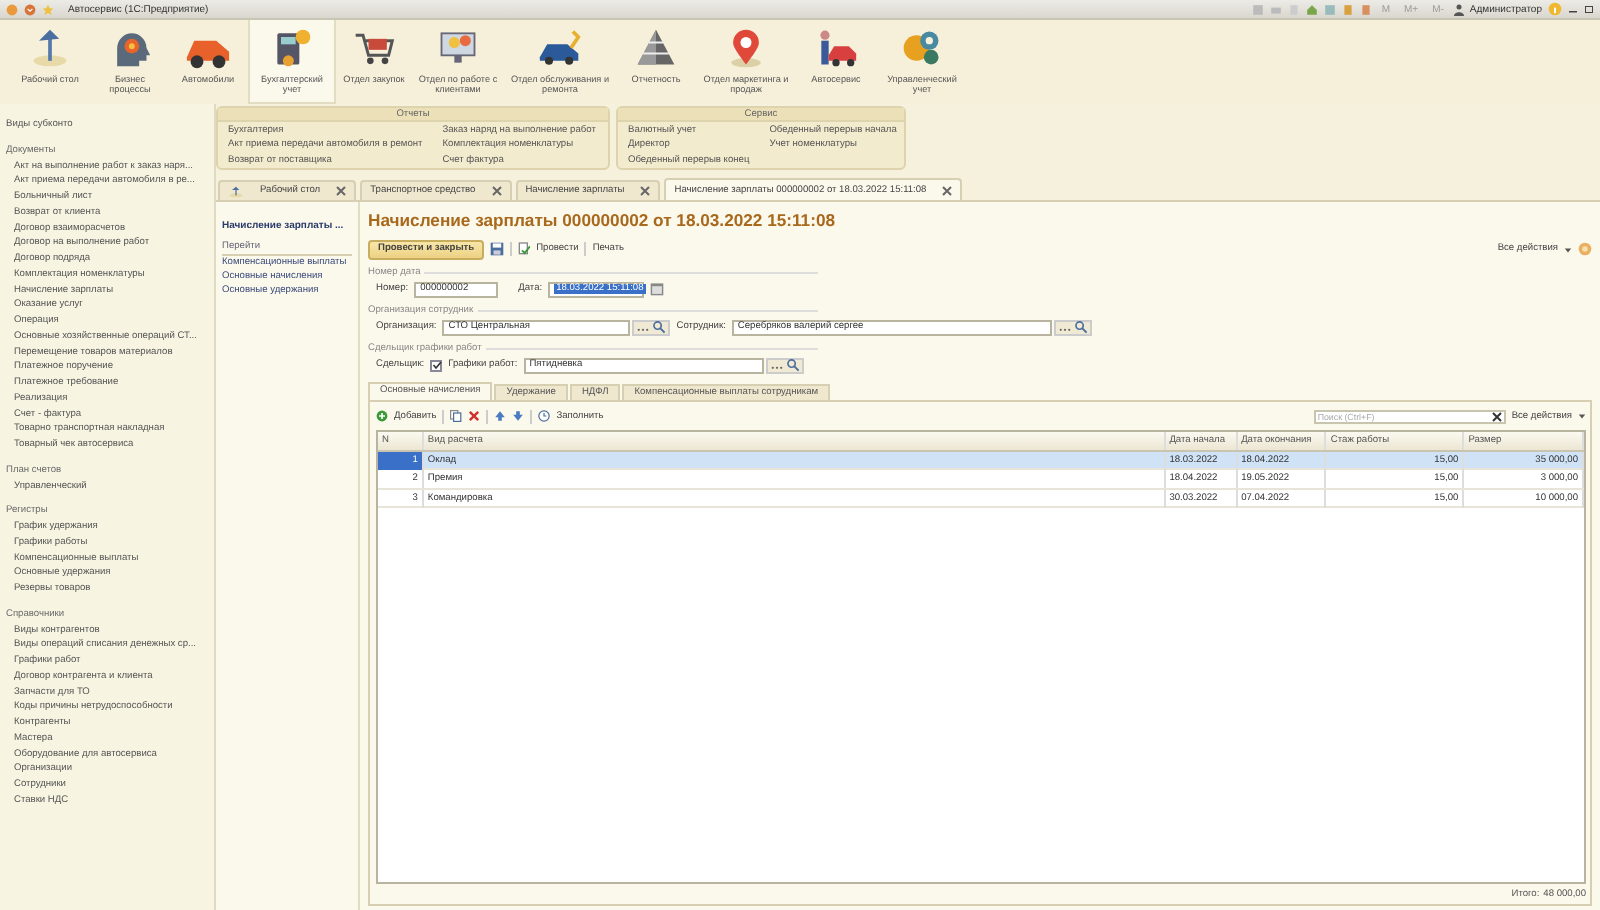  Describe the element at coordinates (456, 416) in the screenshot. I see `copy-icon` at that location.